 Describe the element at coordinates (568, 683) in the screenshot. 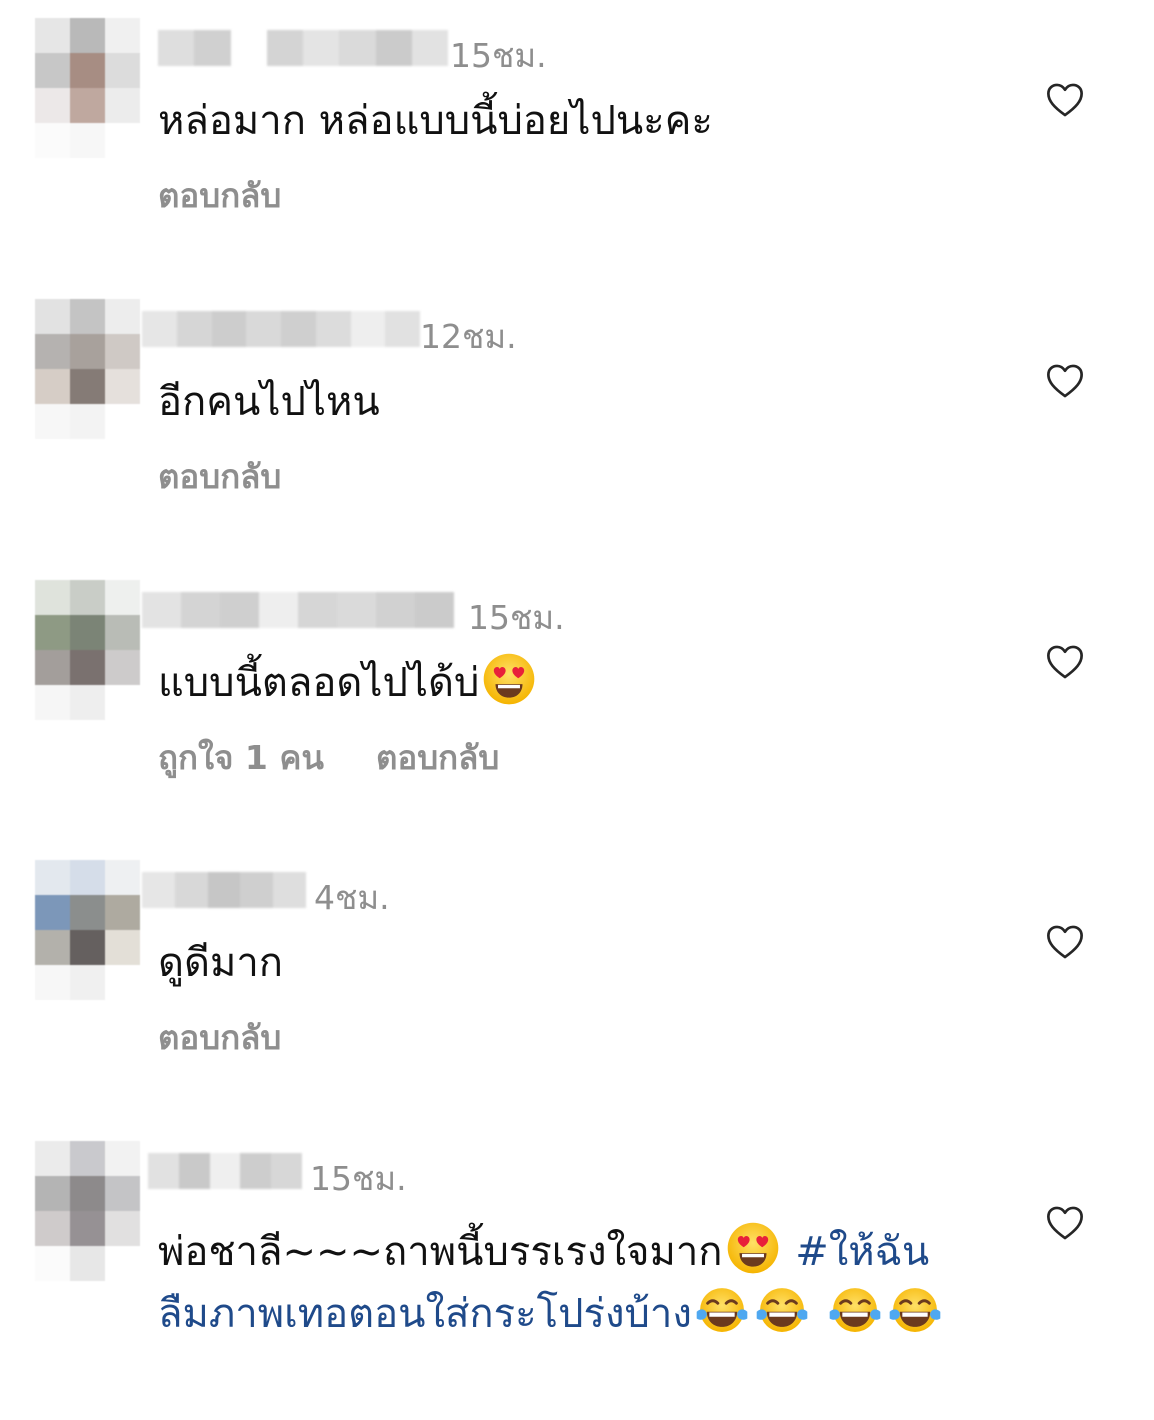

I see `comment-text: แบบนี้ตลอดไปได้บ่` at that location.